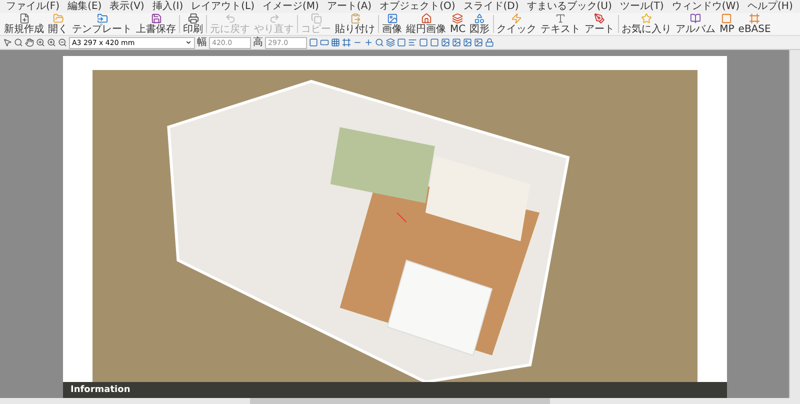  I want to click on height-label: 高, so click(258, 42).